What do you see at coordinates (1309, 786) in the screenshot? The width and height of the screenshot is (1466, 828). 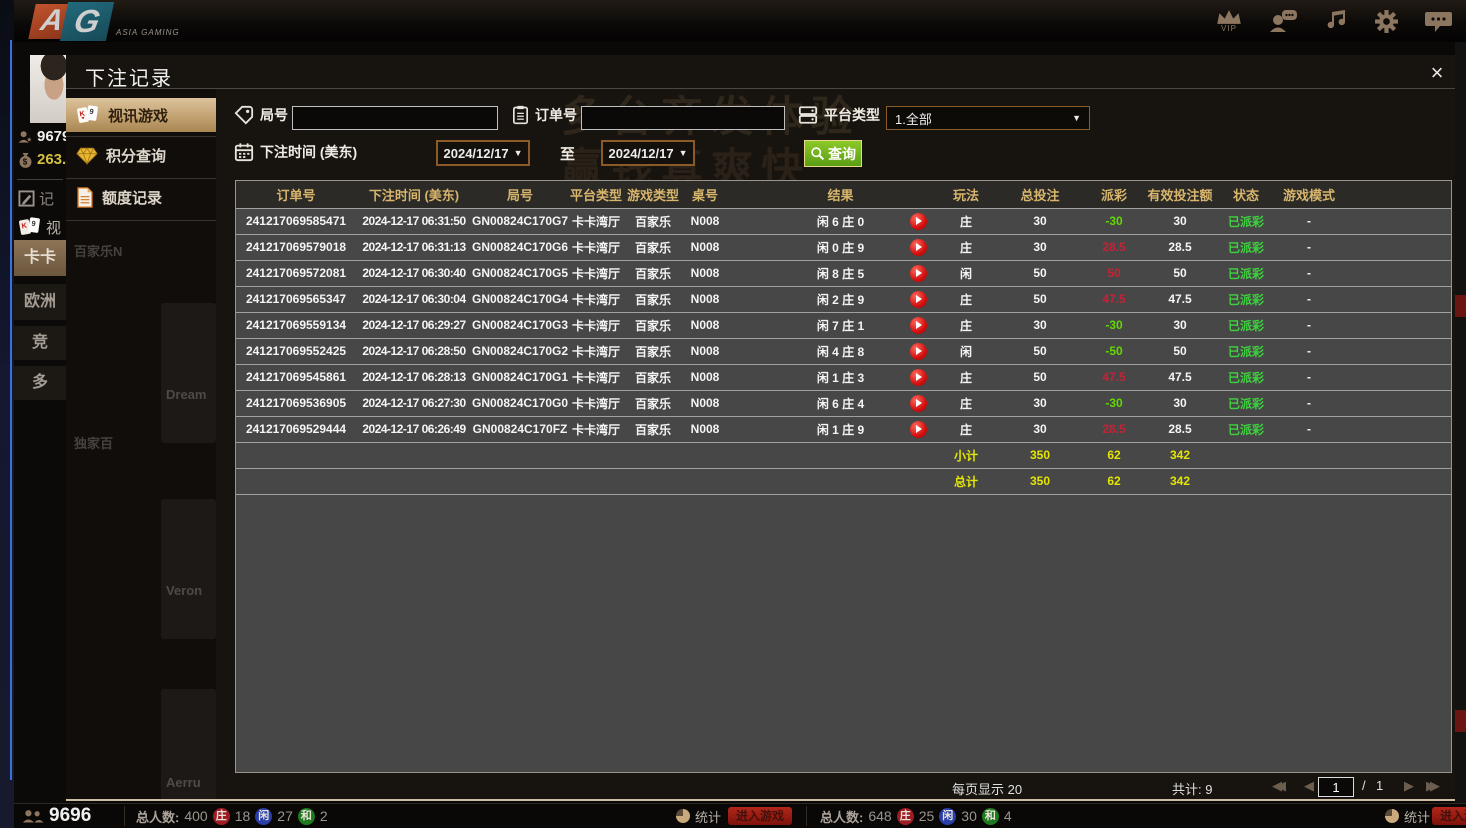 I see `prev-page-icon: ◀` at bounding box center [1309, 786].